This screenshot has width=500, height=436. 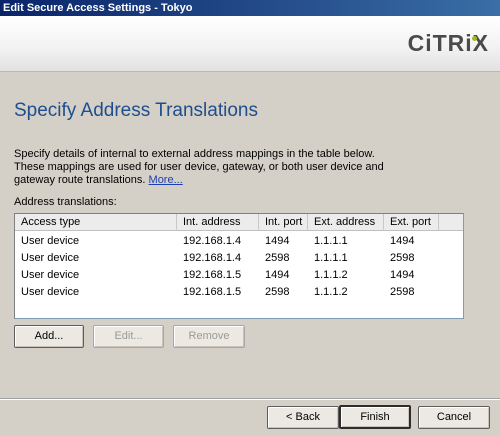 What do you see at coordinates (209, 336) in the screenshot?
I see `remove-button: Remove` at bounding box center [209, 336].